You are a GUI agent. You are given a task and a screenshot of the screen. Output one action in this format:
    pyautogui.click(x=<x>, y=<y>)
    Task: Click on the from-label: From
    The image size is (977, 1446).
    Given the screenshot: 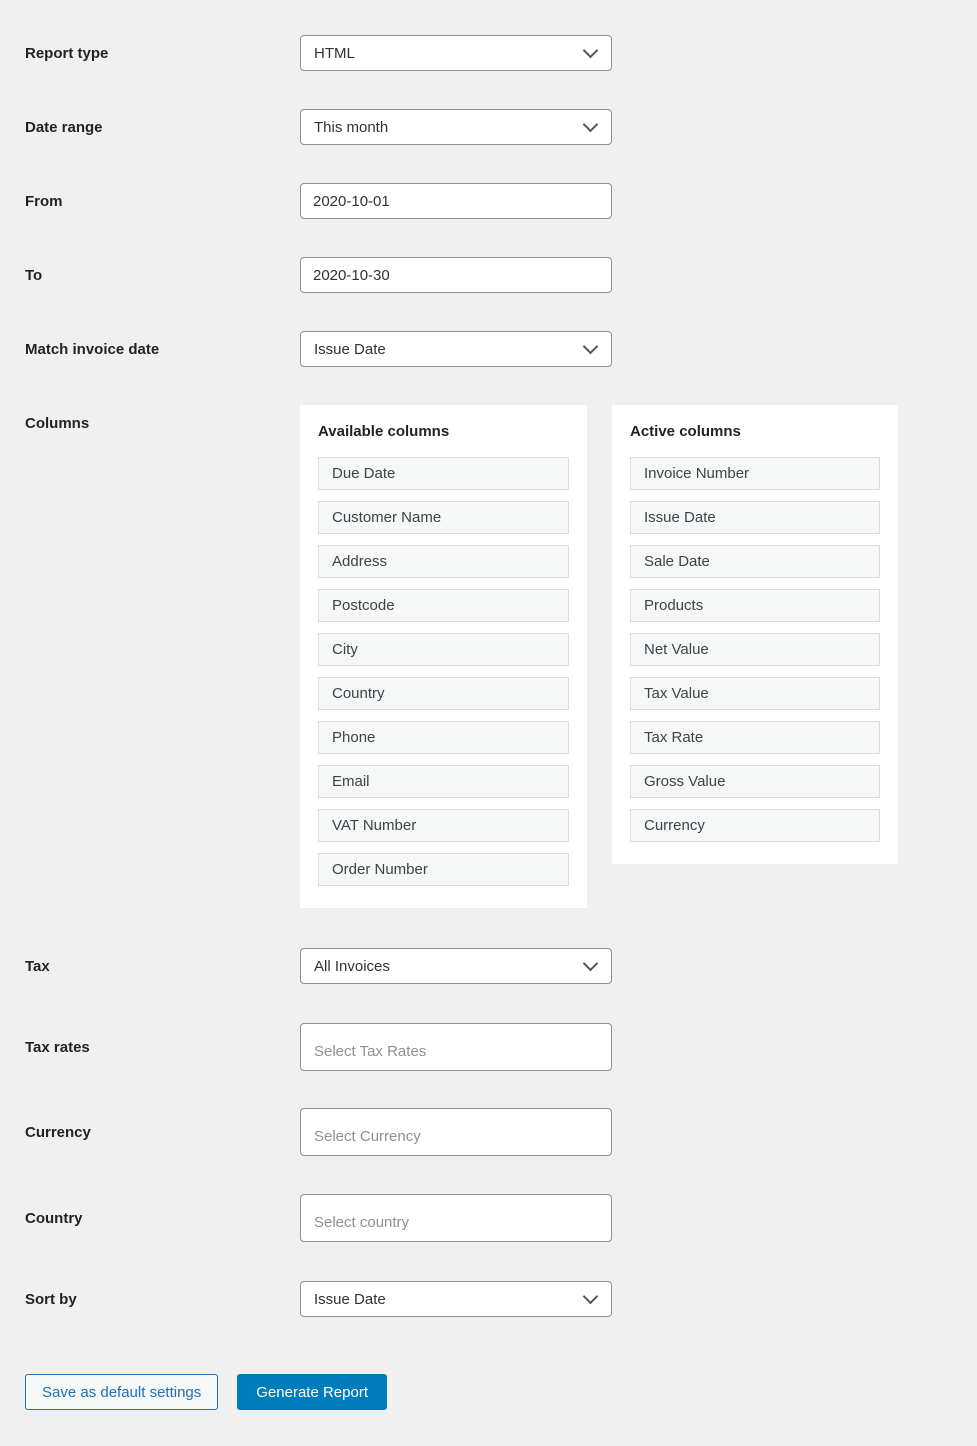 What is the action you would take?
    pyautogui.click(x=44, y=201)
    